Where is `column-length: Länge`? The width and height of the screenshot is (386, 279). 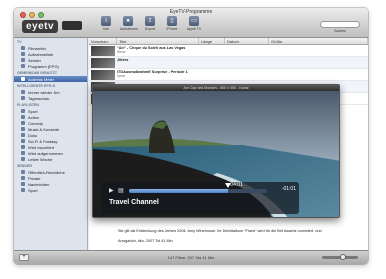 column-length: Länge is located at coordinates (212, 41).